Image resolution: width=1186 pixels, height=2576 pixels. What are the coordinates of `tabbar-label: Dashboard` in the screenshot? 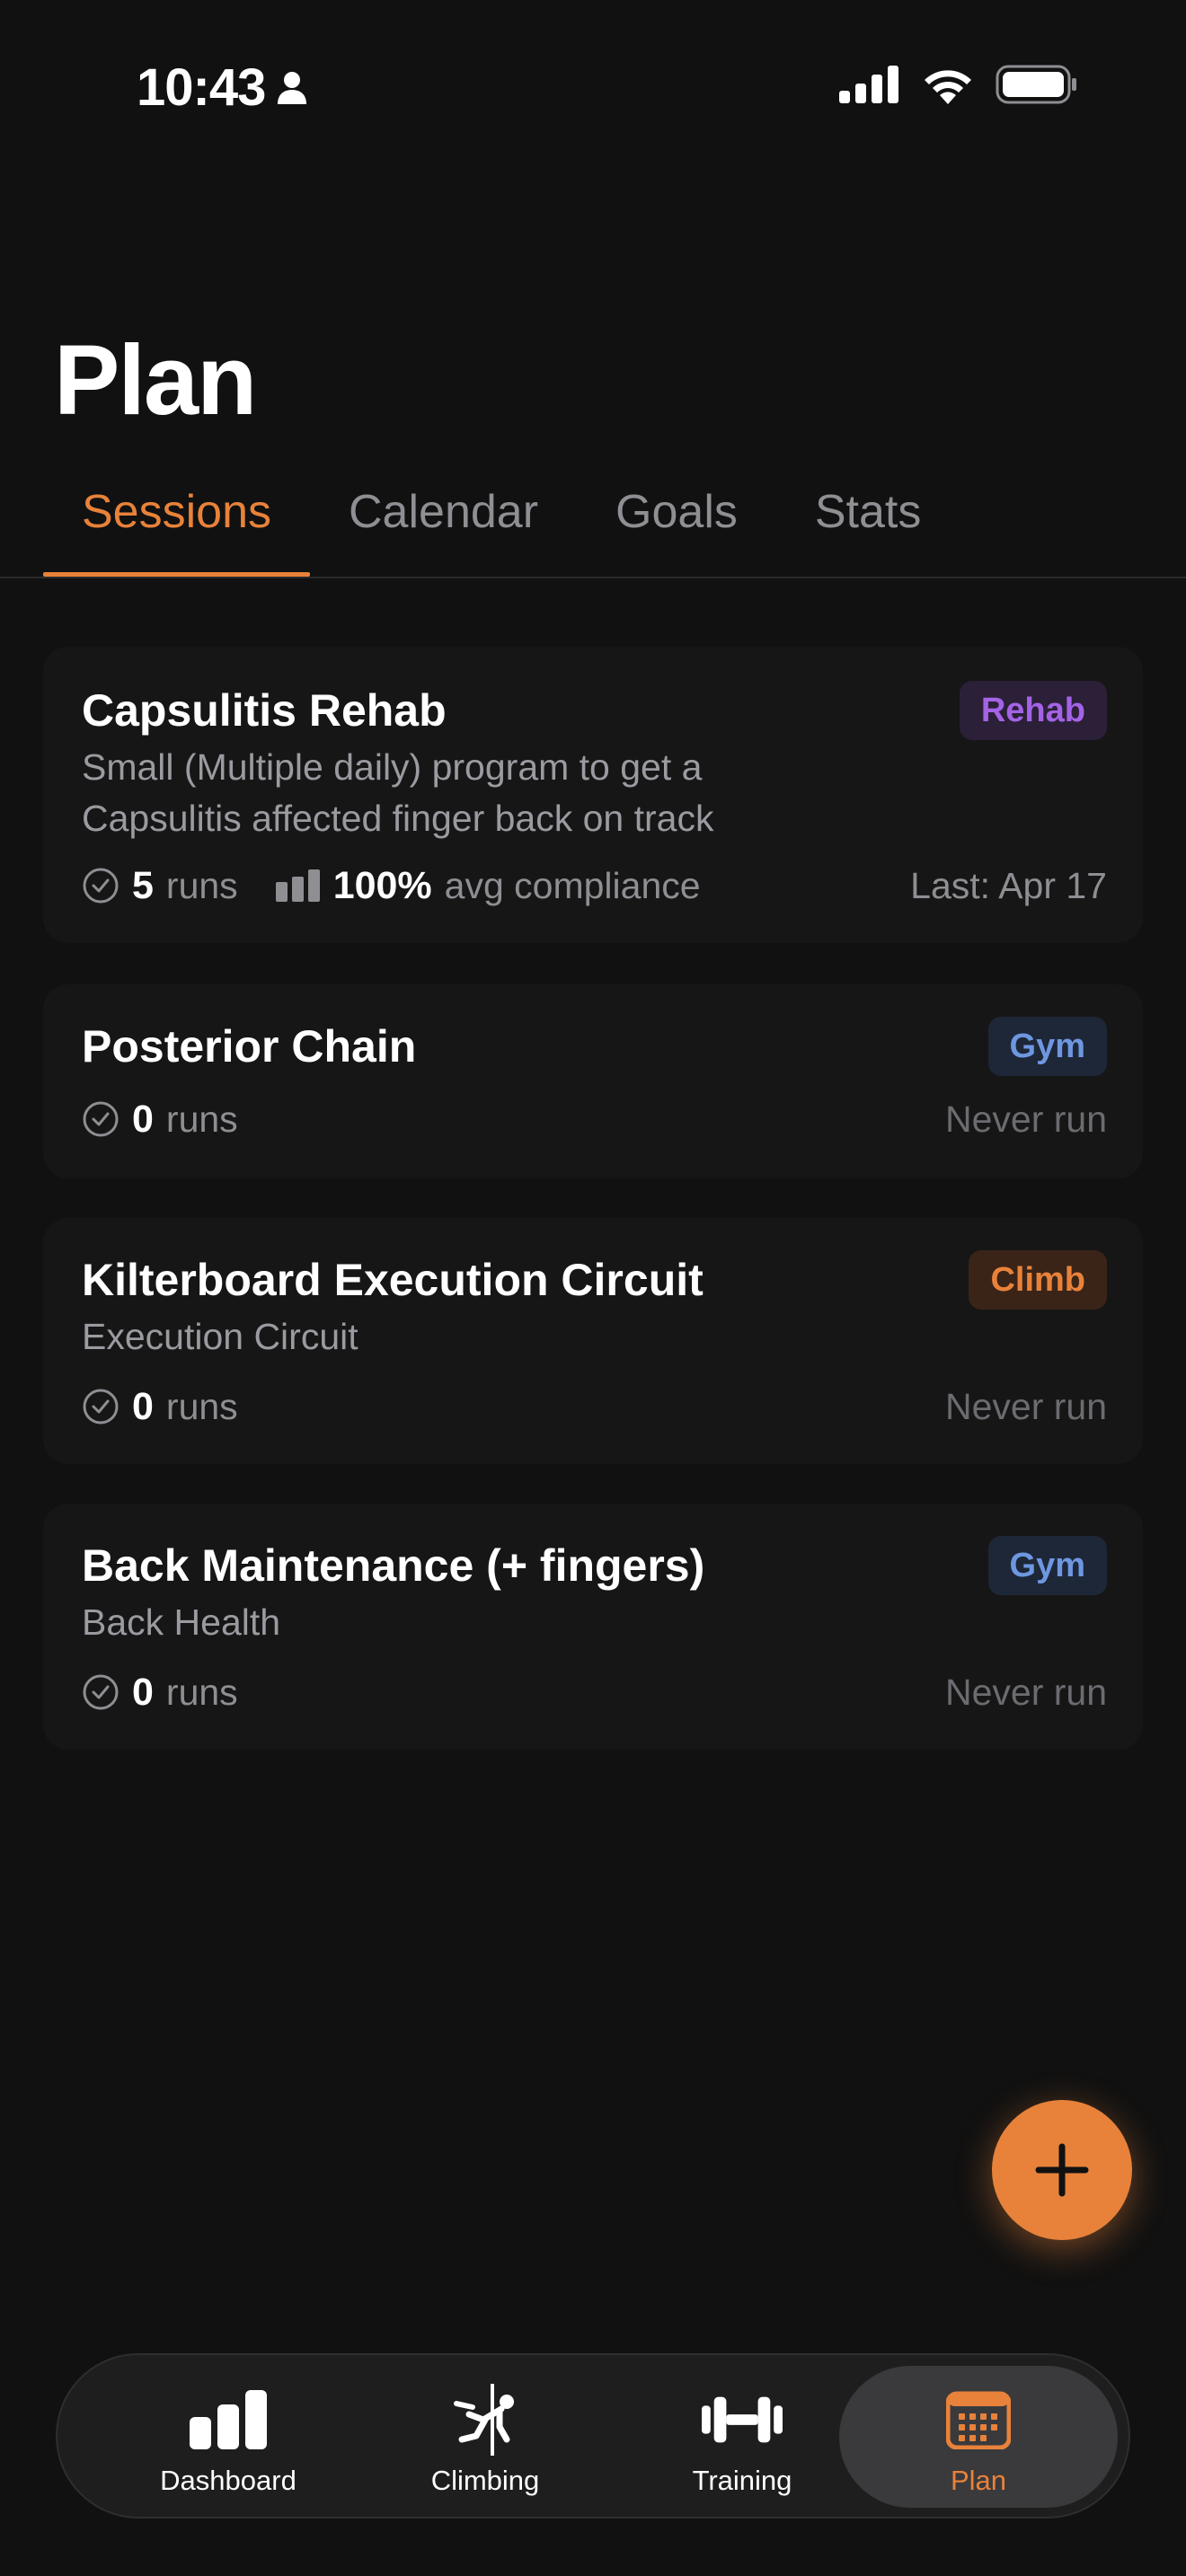 It's located at (228, 2480).